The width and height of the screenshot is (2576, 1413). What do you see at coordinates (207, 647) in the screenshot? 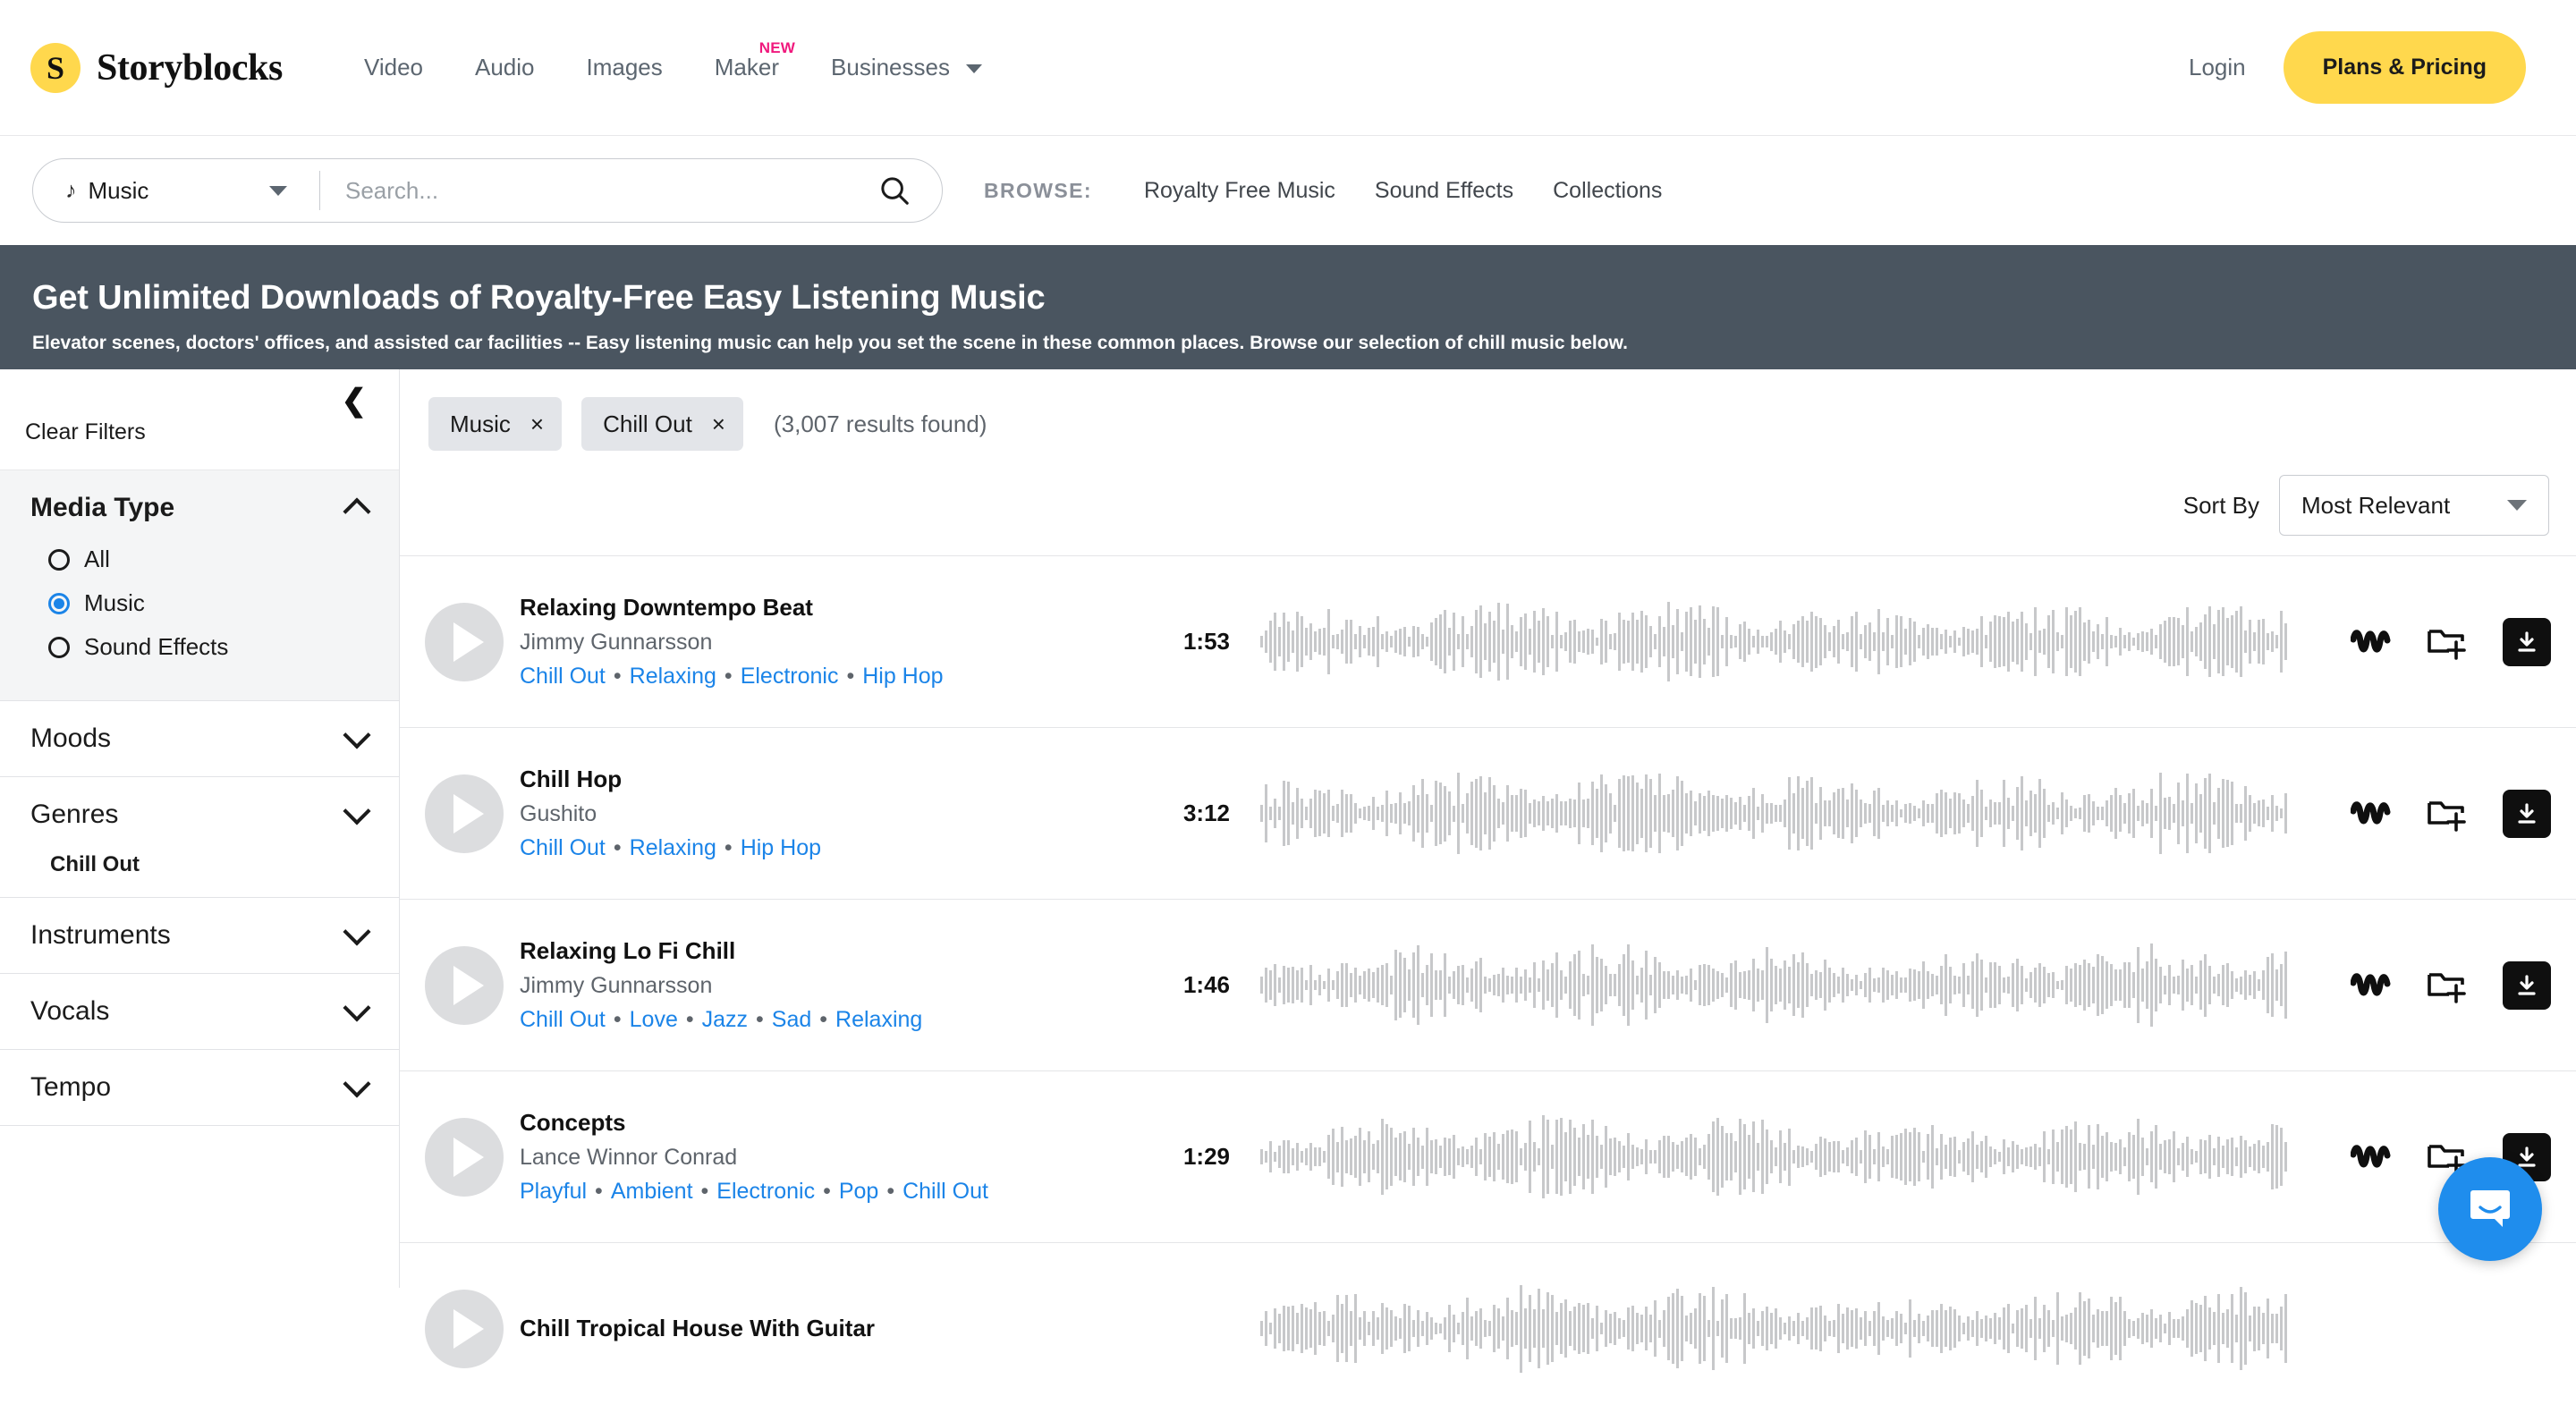
I see `radio-option-sound-effects: Sound Effects` at bounding box center [207, 647].